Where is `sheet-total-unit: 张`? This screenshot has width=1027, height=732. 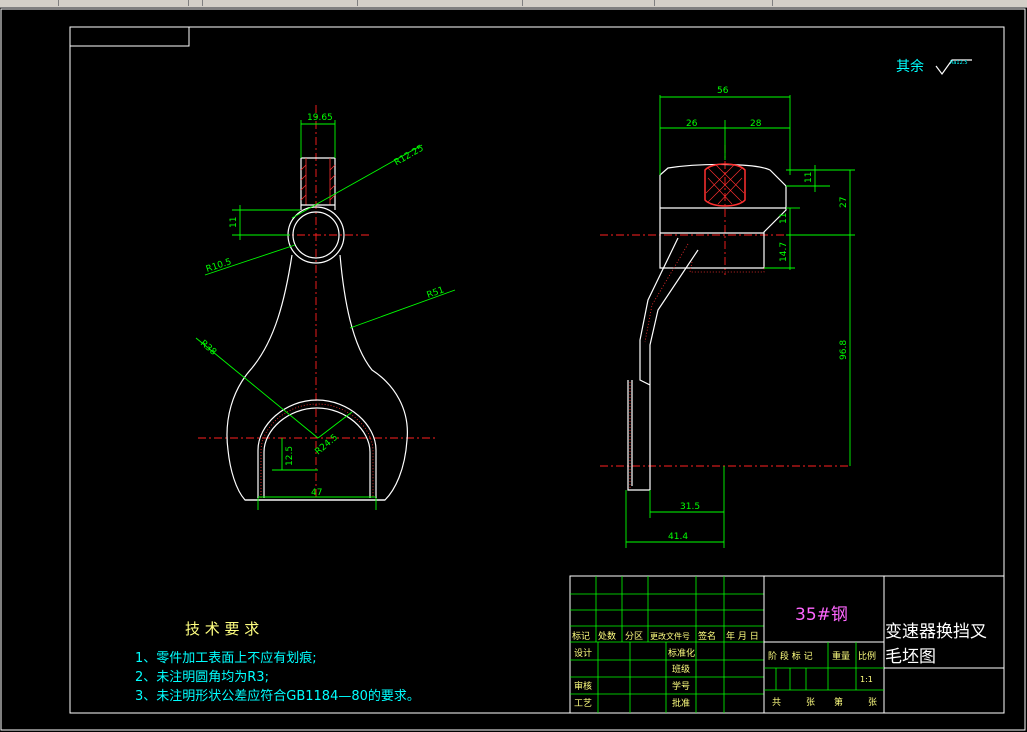
sheet-total-unit: 张 is located at coordinates (810, 702).